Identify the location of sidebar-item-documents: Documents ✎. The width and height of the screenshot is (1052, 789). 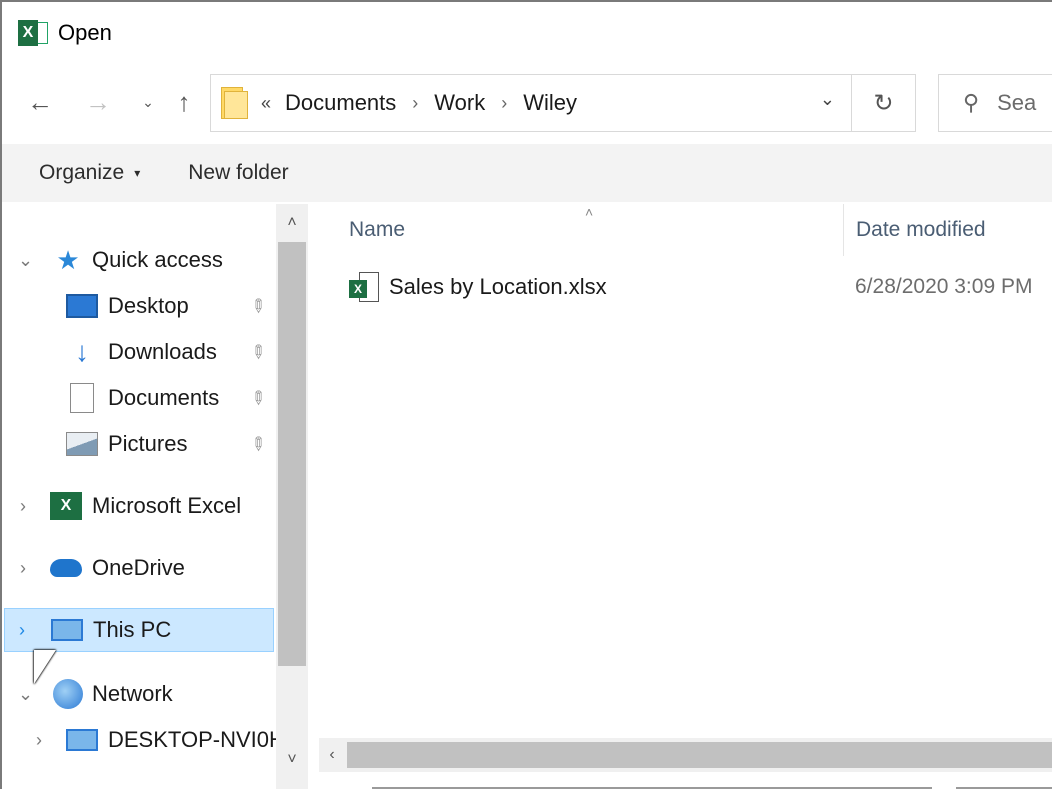
(143, 398).